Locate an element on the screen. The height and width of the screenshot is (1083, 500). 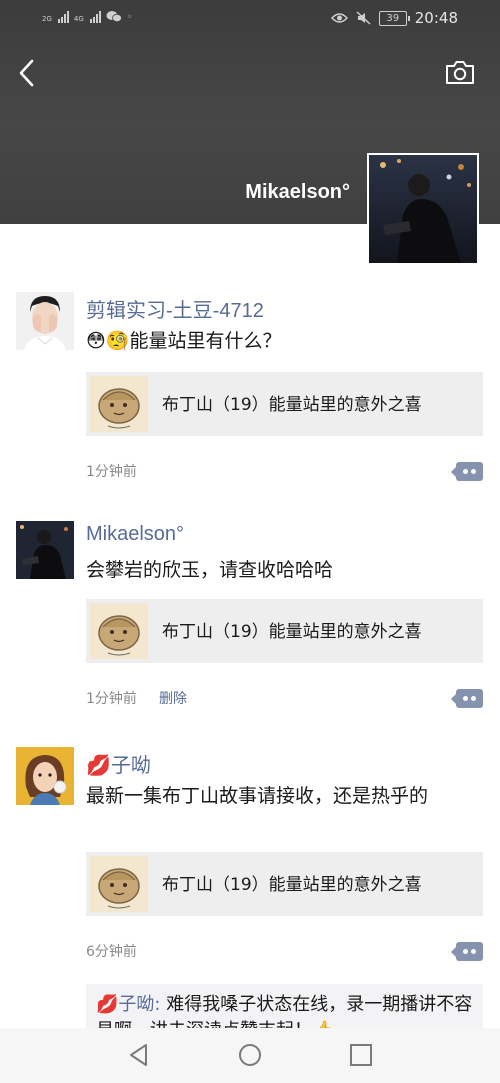
comment-box: 💋子呦: 难得我嗓子状态在线，录一期播讲不容易啊，讲去深读点赞支起！👍 is located at coordinates (284, 1007).